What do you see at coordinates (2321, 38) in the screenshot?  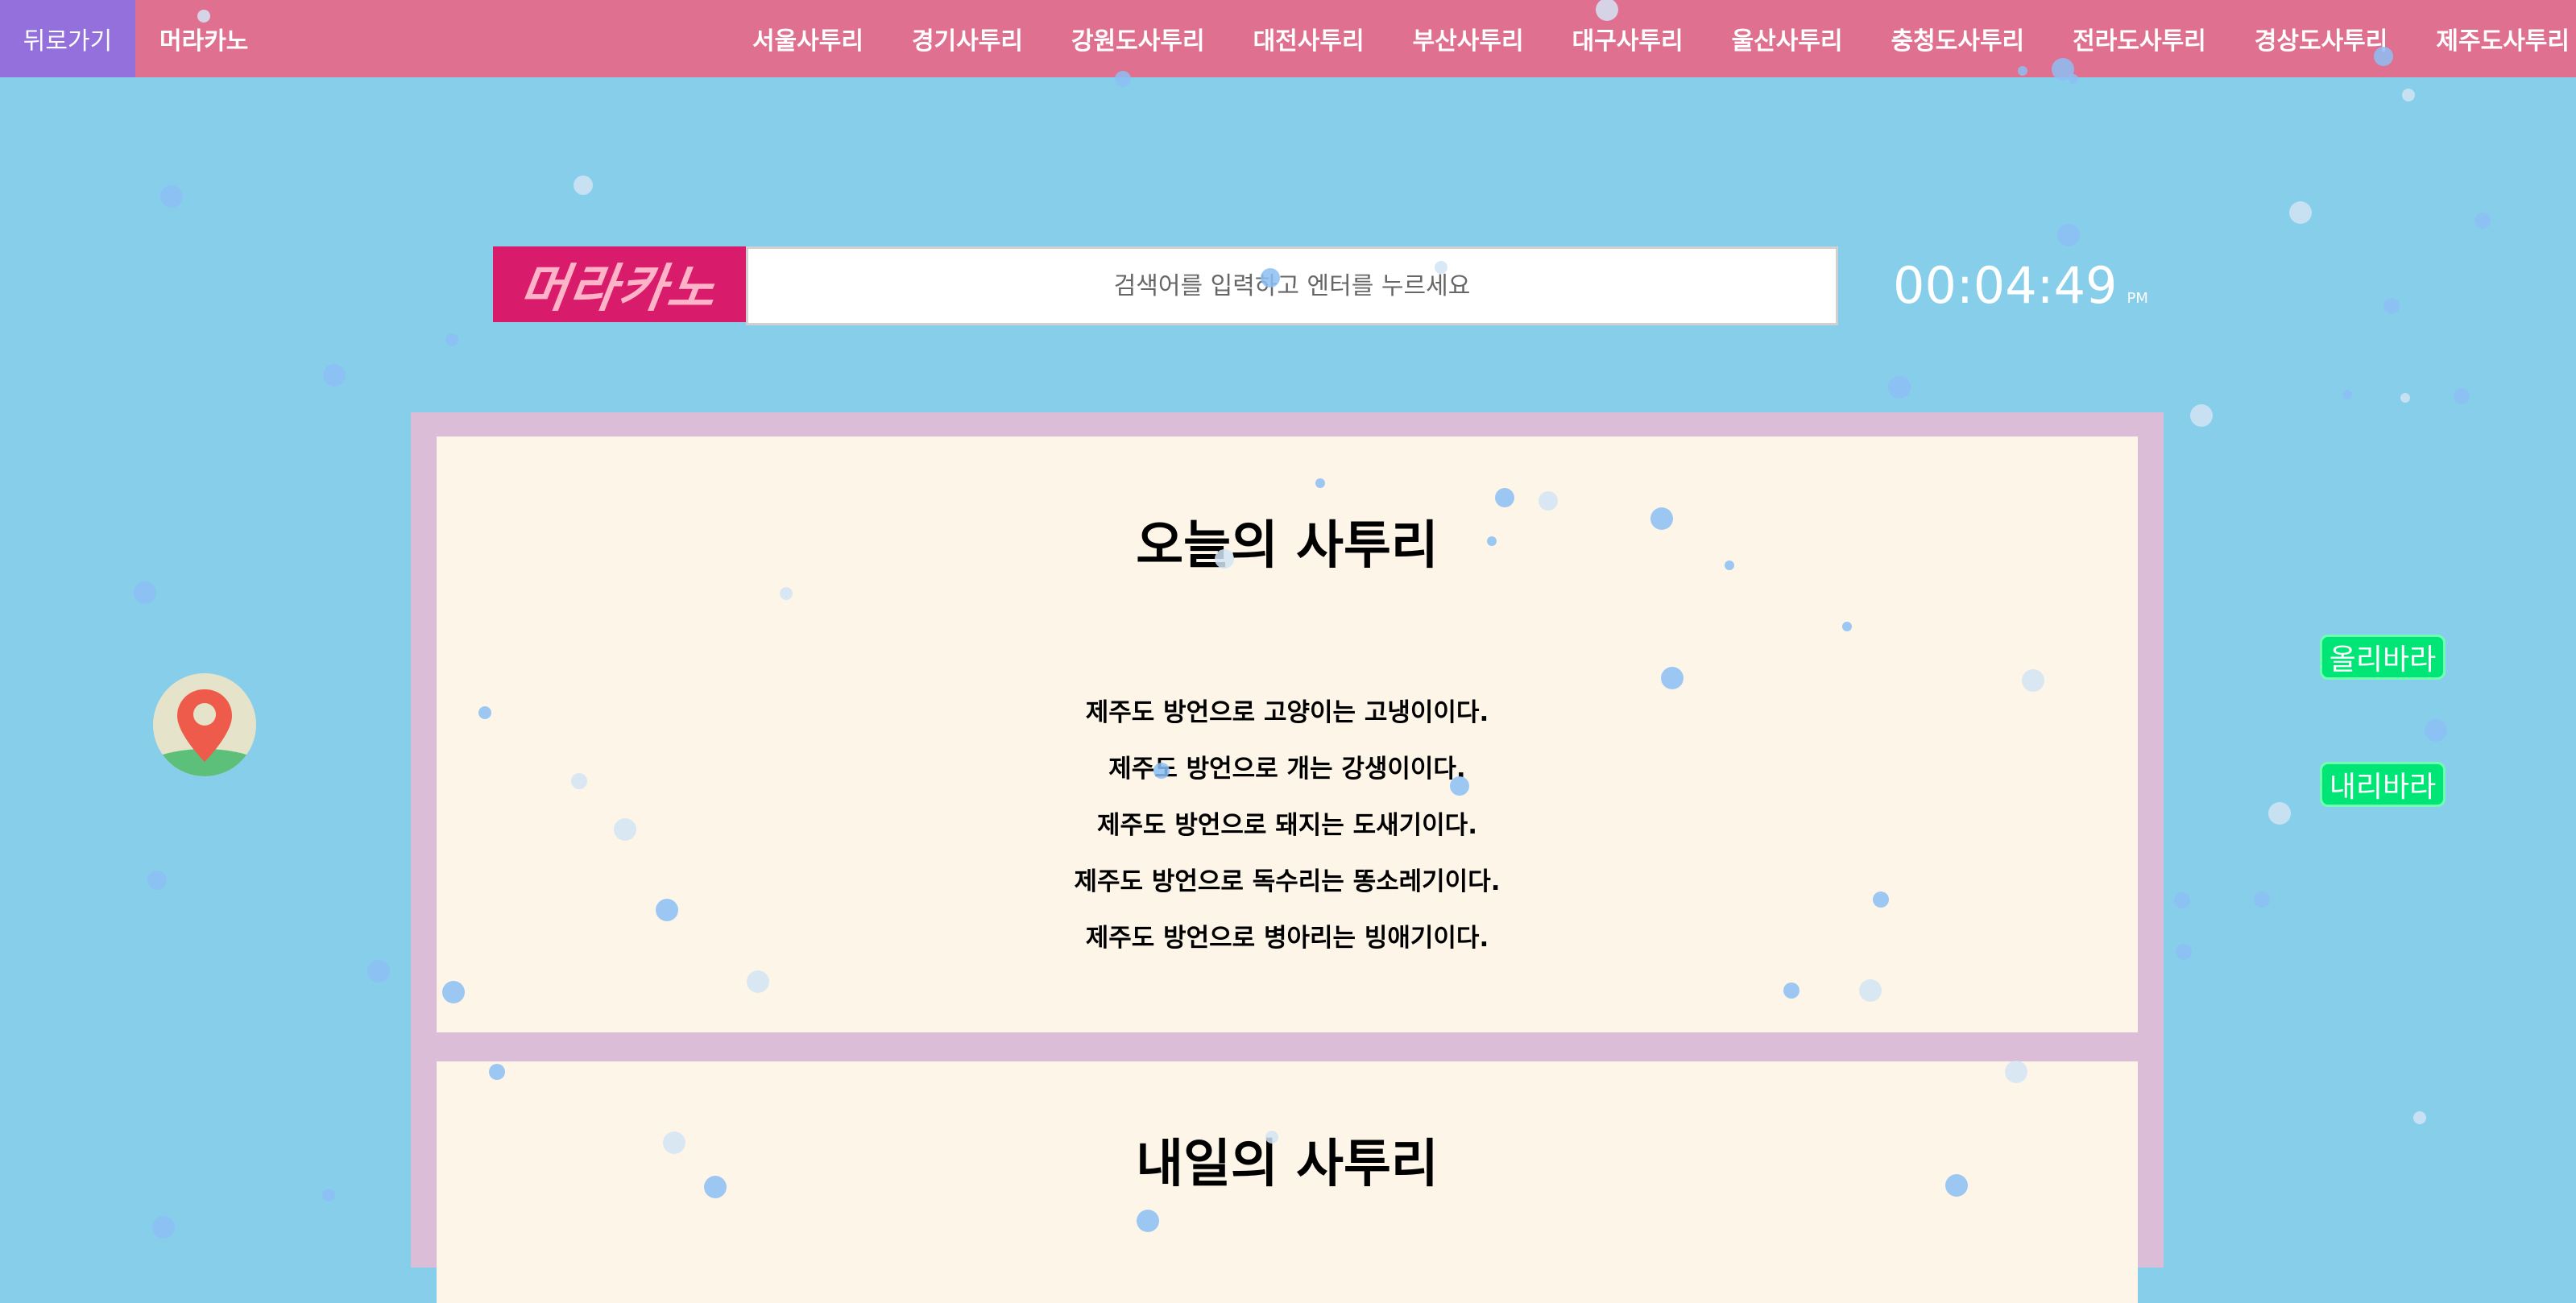 I see `nav-link-gyeongsang: 경상도사투리` at bounding box center [2321, 38].